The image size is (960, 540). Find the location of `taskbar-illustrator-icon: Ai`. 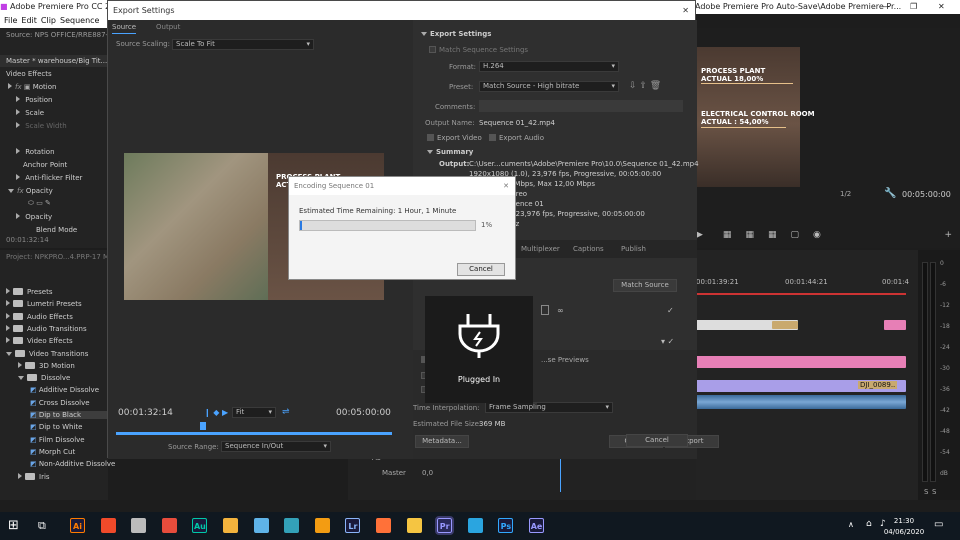

taskbar-illustrator-icon: Ai is located at coordinates (77, 525).